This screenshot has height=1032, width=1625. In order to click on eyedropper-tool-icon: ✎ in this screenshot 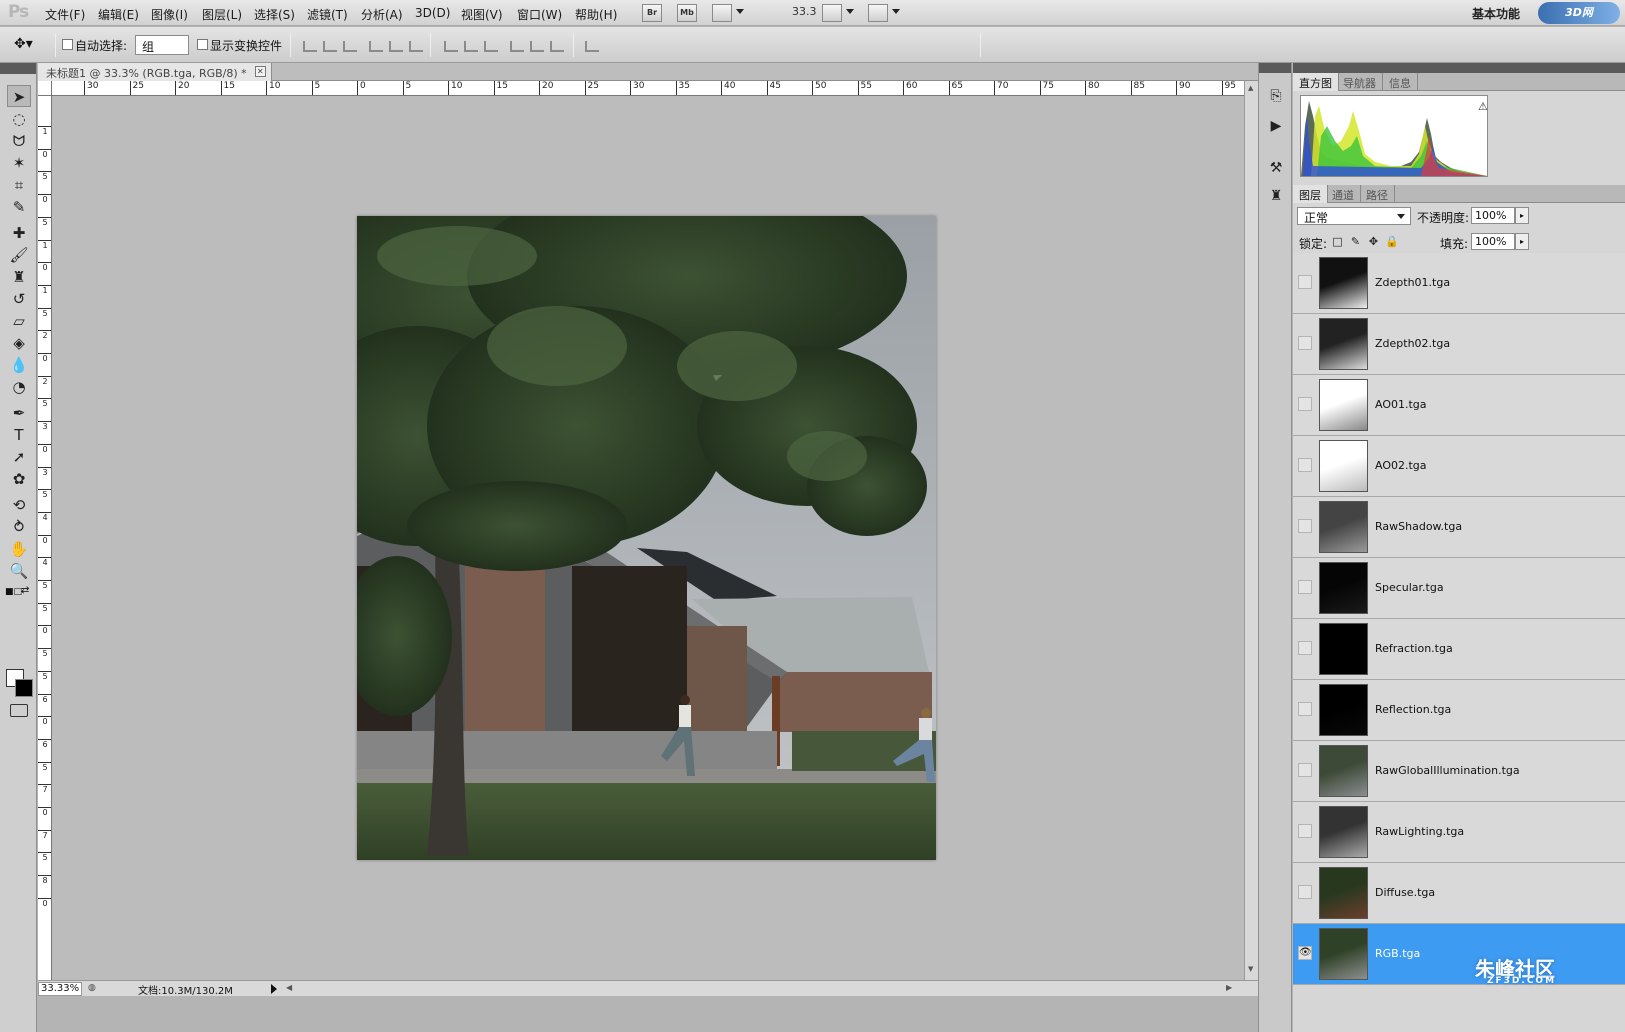, I will do `click(19, 207)`.